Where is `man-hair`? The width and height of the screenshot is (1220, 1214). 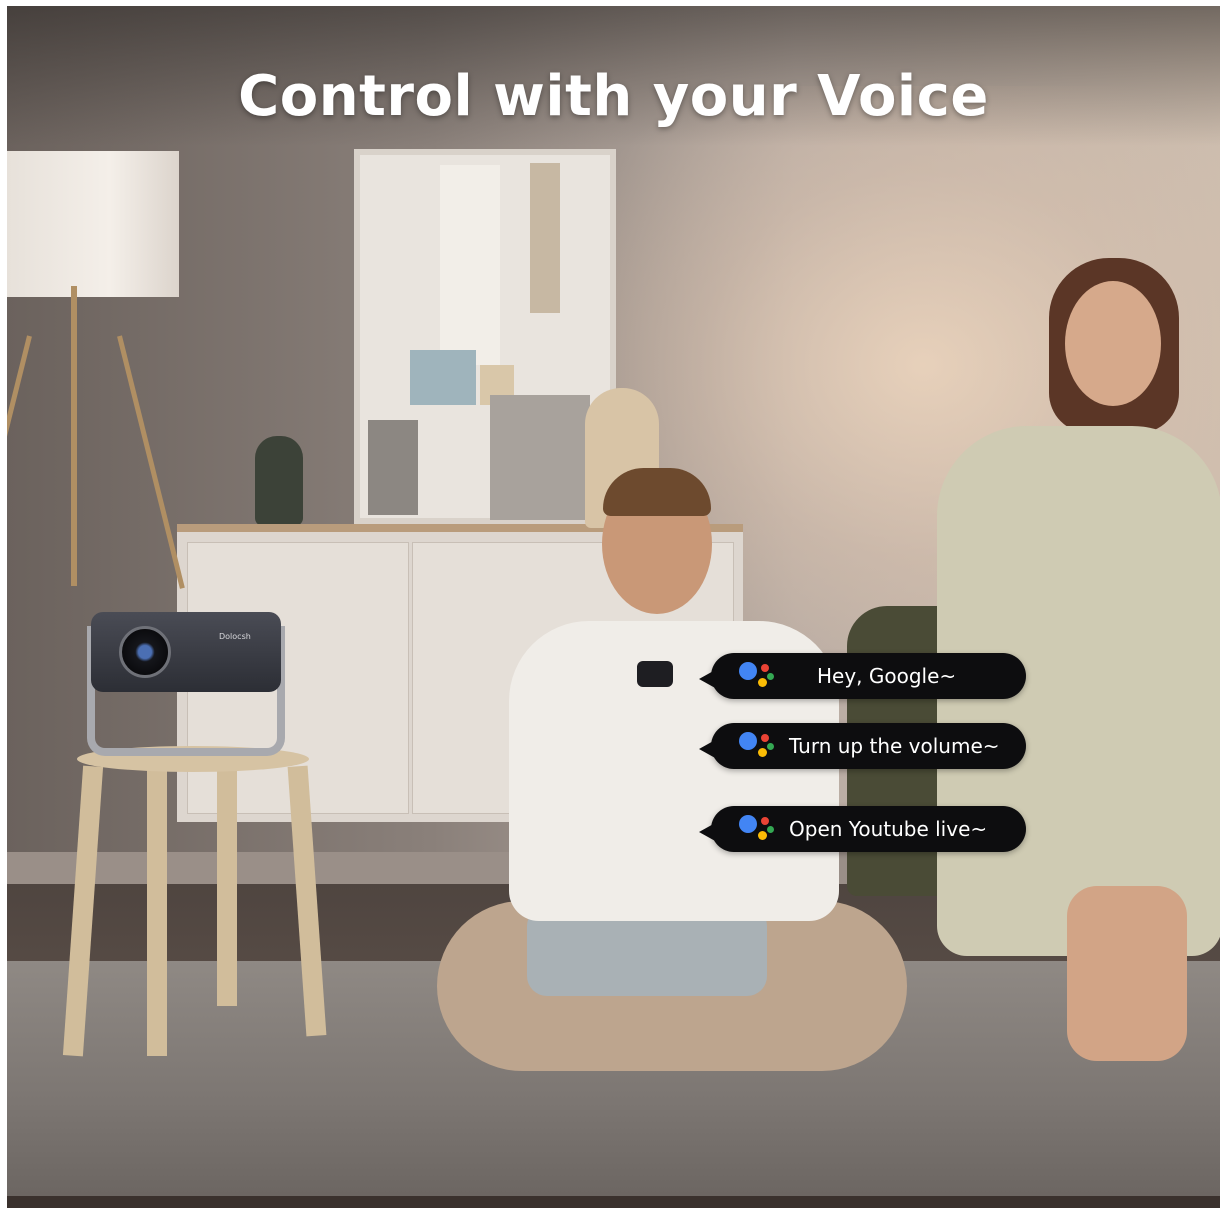 man-hair is located at coordinates (657, 492).